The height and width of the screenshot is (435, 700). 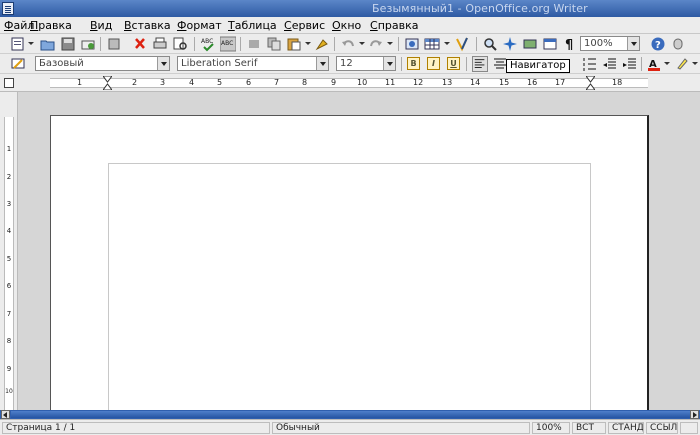 What do you see at coordinates (610, 43) in the screenshot?
I see `zoom-combo: 100%` at bounding box center [610, 43].